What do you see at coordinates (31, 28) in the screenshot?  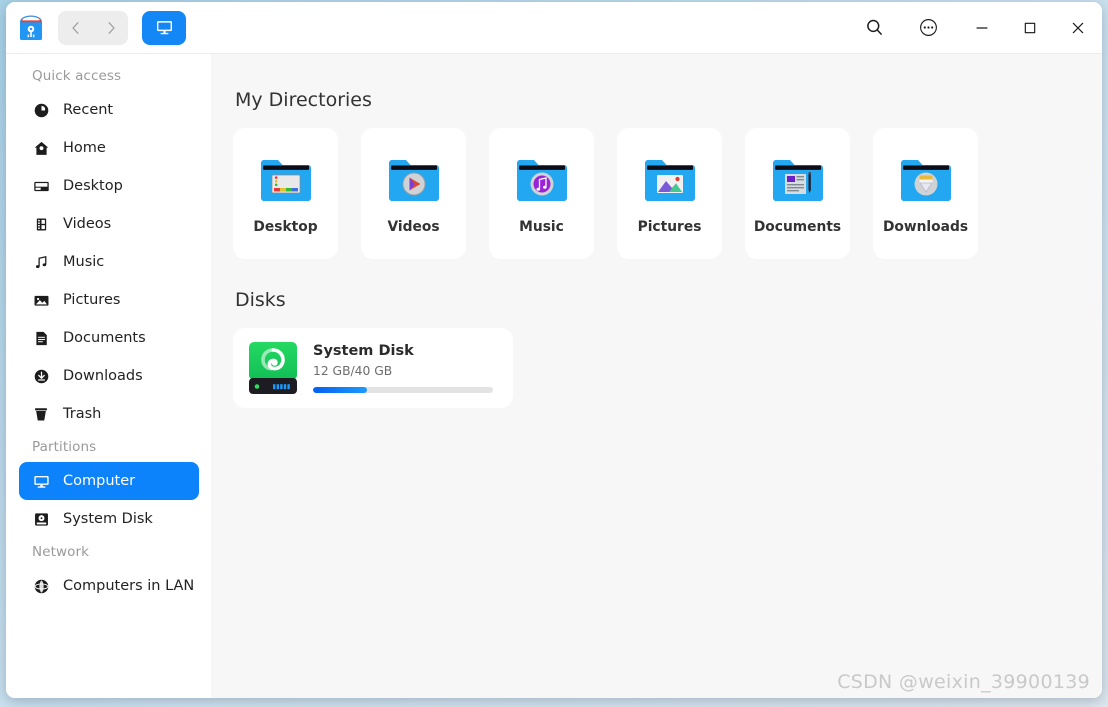 I see `file-manager-icon` at bounding box center [31, 28].